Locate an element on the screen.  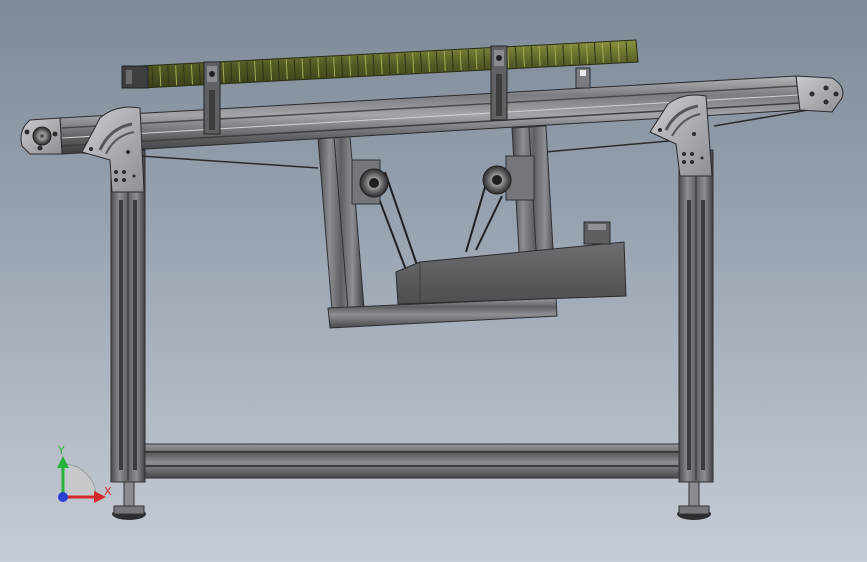
y-axis-label: Y is located at coordinates (61, 450).